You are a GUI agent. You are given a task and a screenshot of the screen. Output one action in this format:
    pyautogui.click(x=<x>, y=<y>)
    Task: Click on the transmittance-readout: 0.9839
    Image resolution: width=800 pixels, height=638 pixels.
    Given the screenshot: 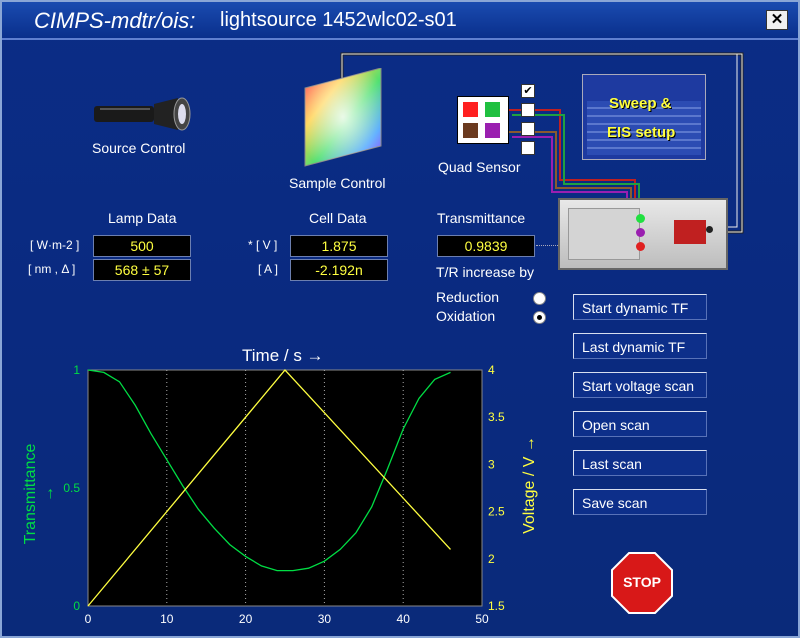 What is the action you would take?
    pyautogui.click(x=486, y=246)
    